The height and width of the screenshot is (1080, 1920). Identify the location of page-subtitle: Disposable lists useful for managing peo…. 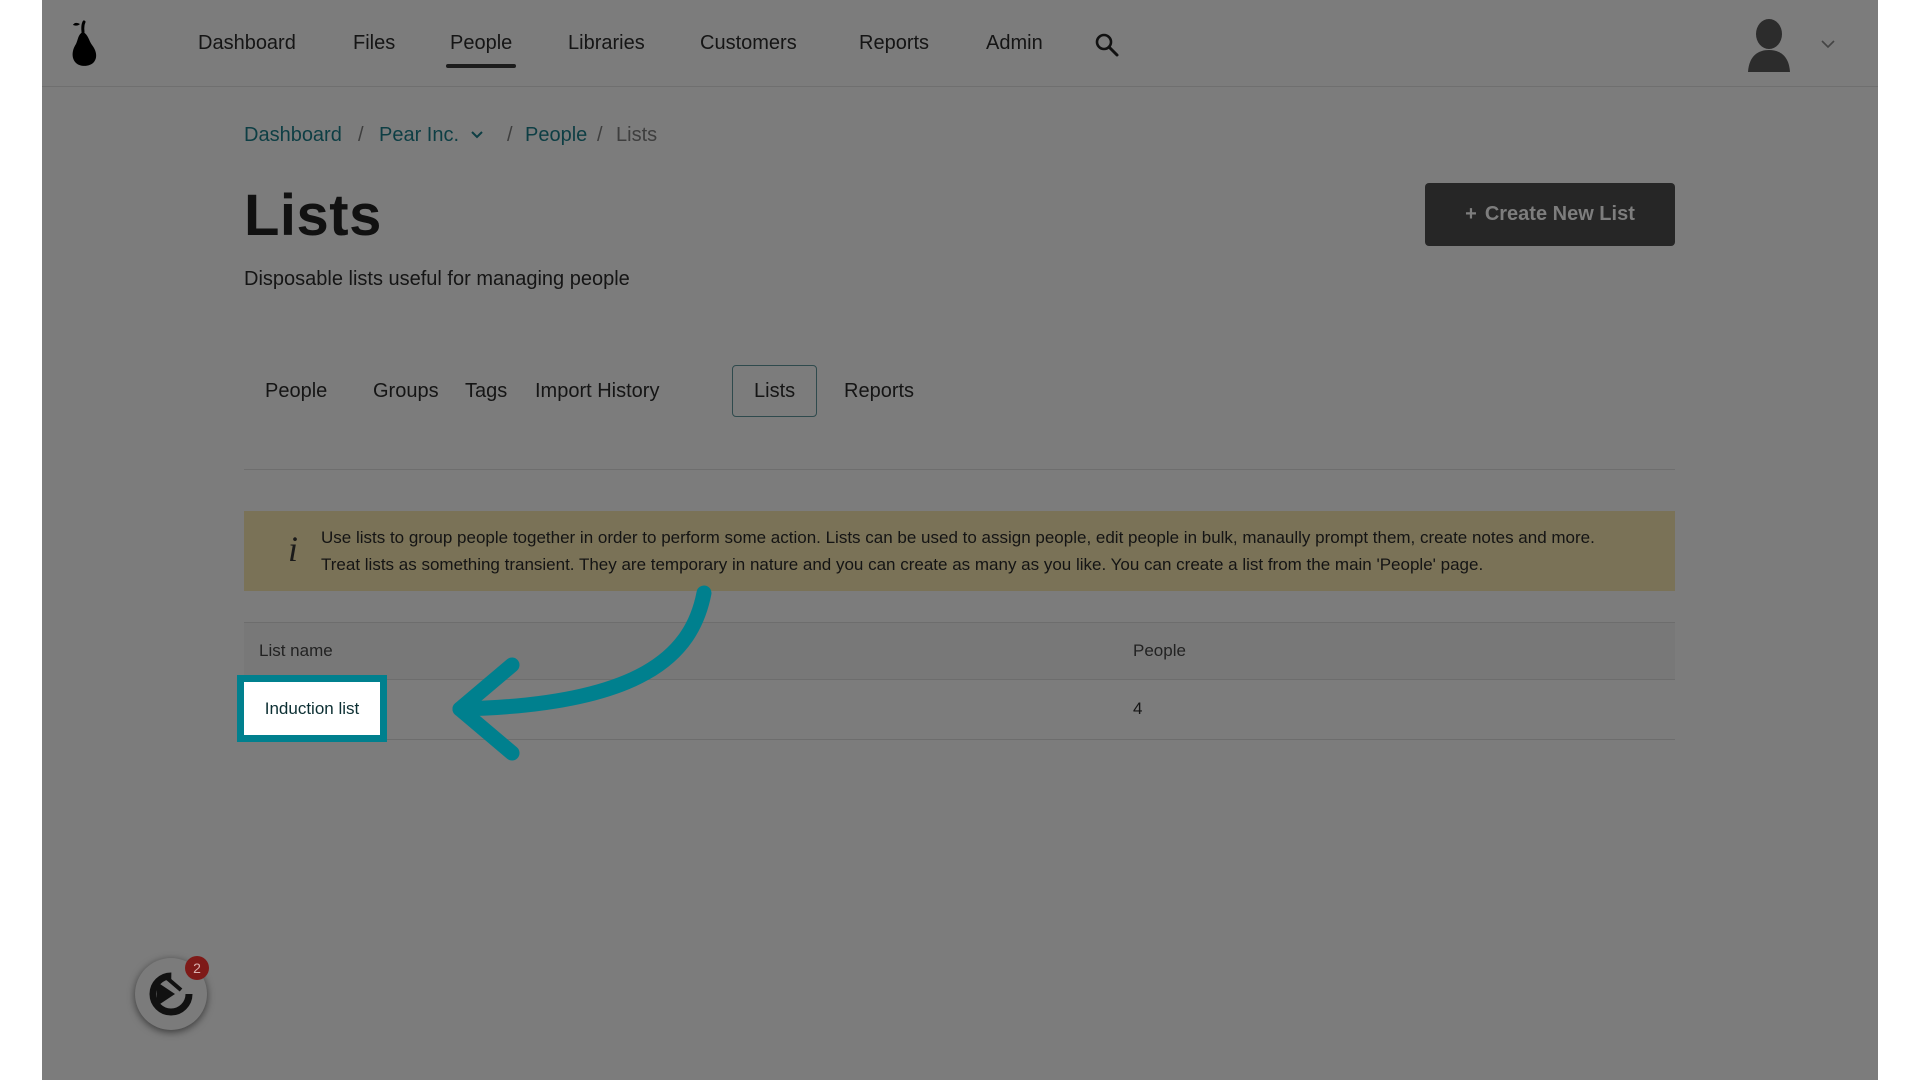
(437, 279).